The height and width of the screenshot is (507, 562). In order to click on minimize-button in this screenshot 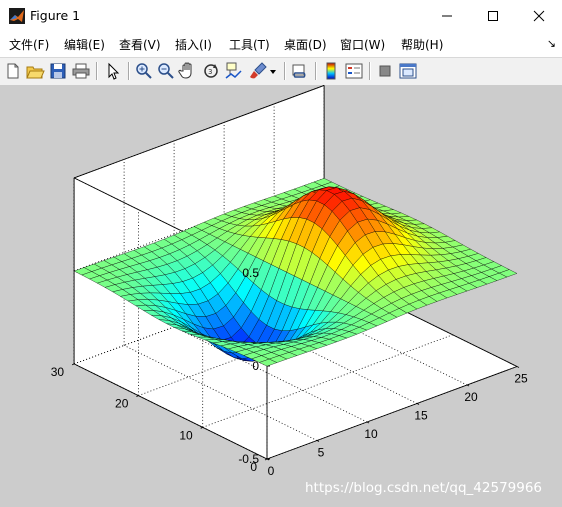, I will do `click(447, 15)`.